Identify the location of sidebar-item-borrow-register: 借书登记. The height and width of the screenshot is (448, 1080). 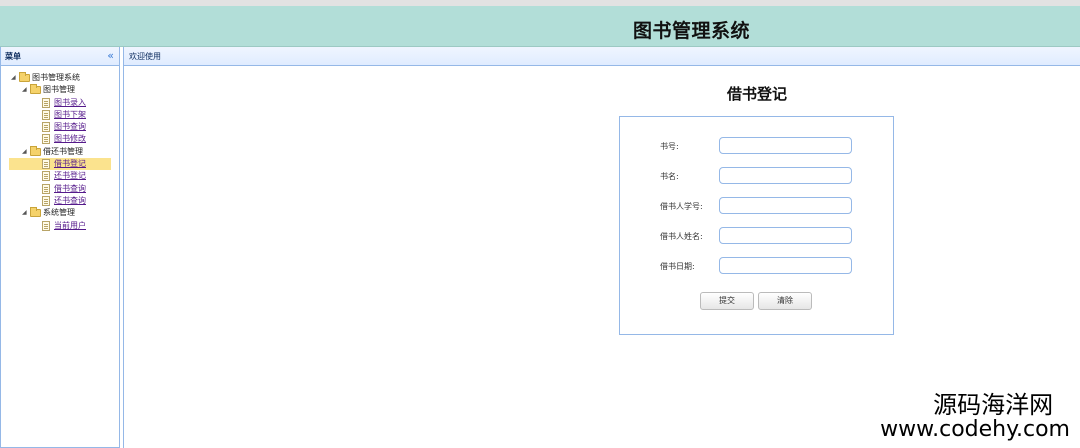
(60, 164).